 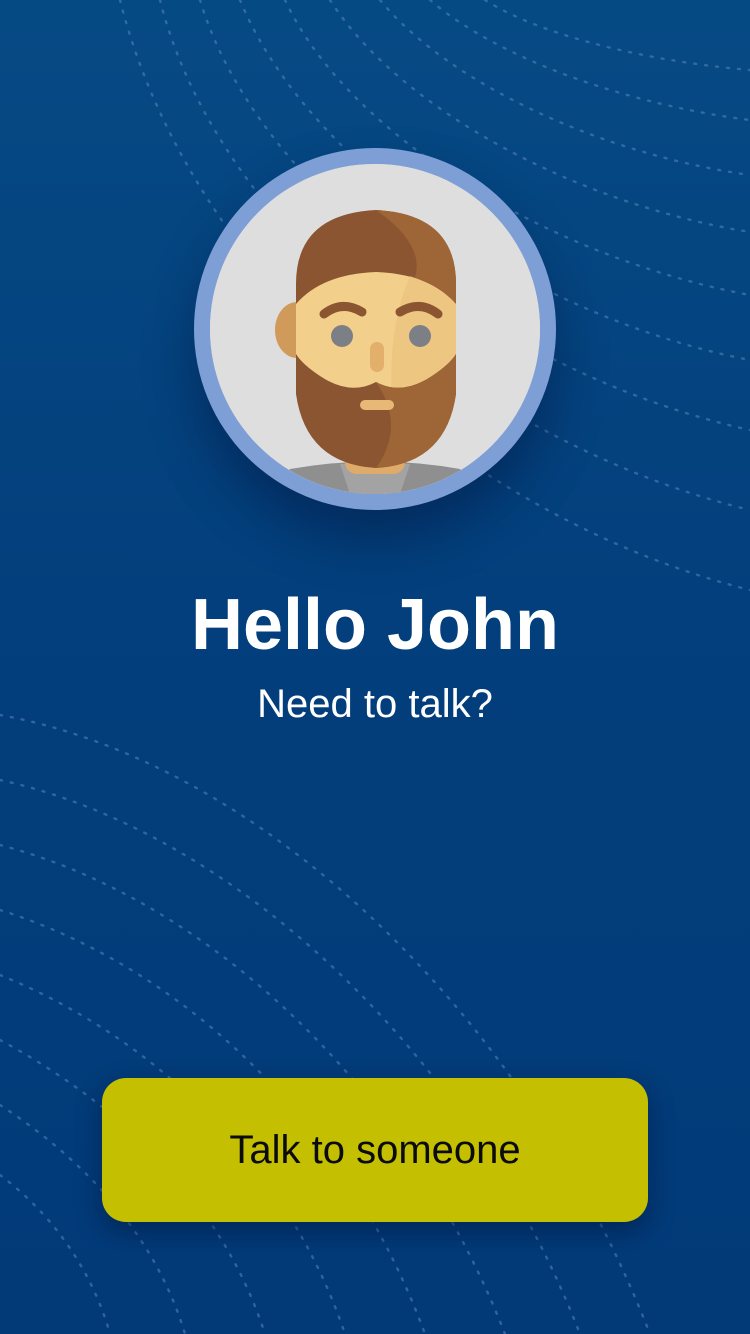 I want to click on avatar-image, so click(x=375, y=329).